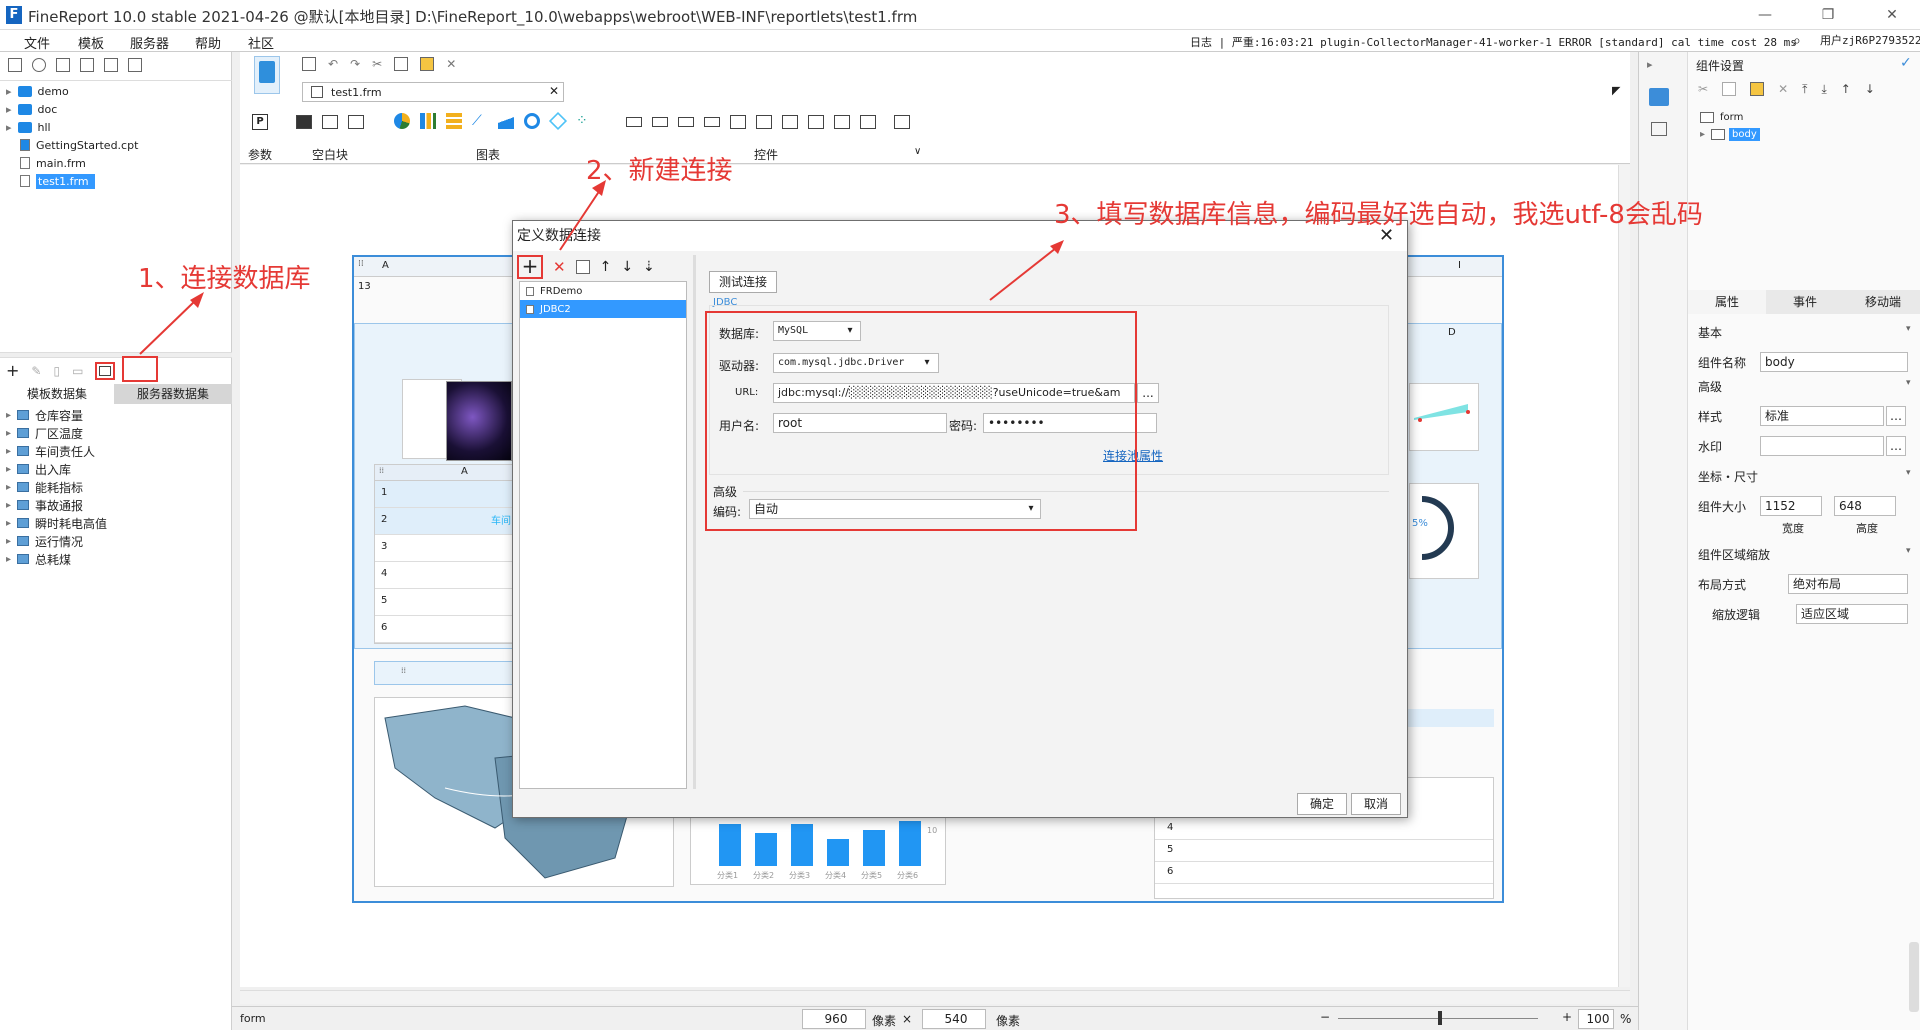 This screenshot has width=1920, height=1030. I want to click on annotation-step-3: 3、填写数据库信息，编码最好选自动，我选utf-8会乱码, so click(1378, 215).